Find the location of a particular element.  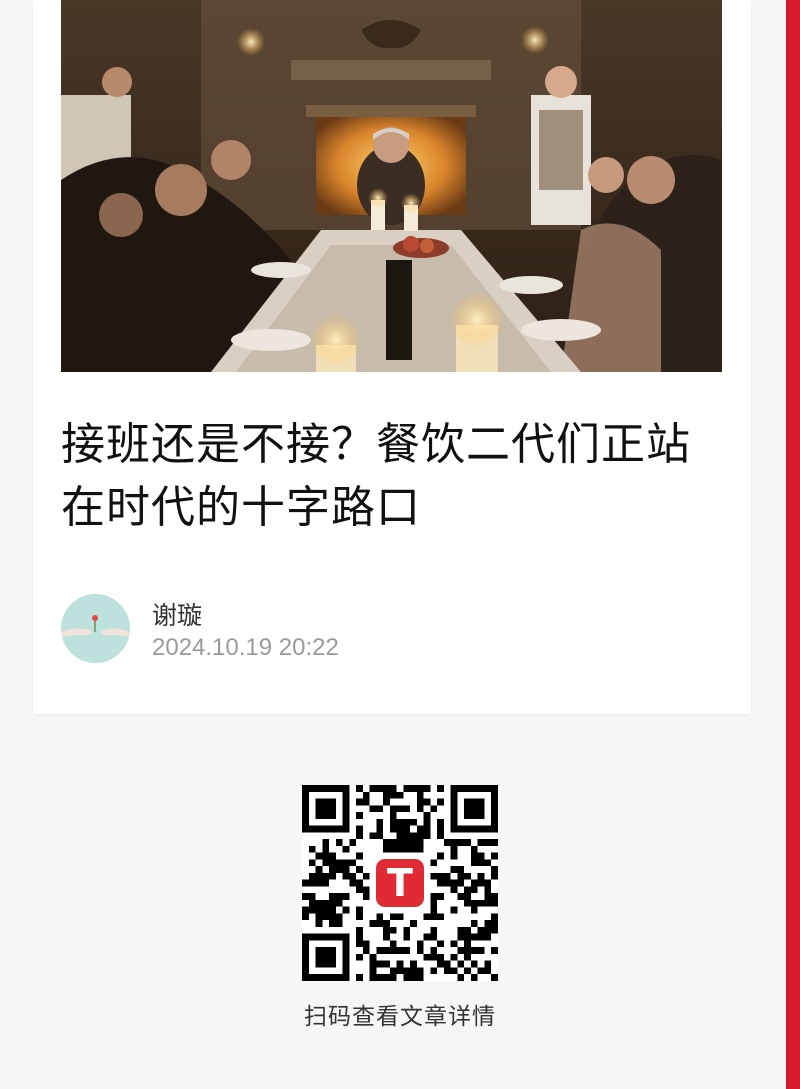

qr-code: T is located at coordinates (400, 883).